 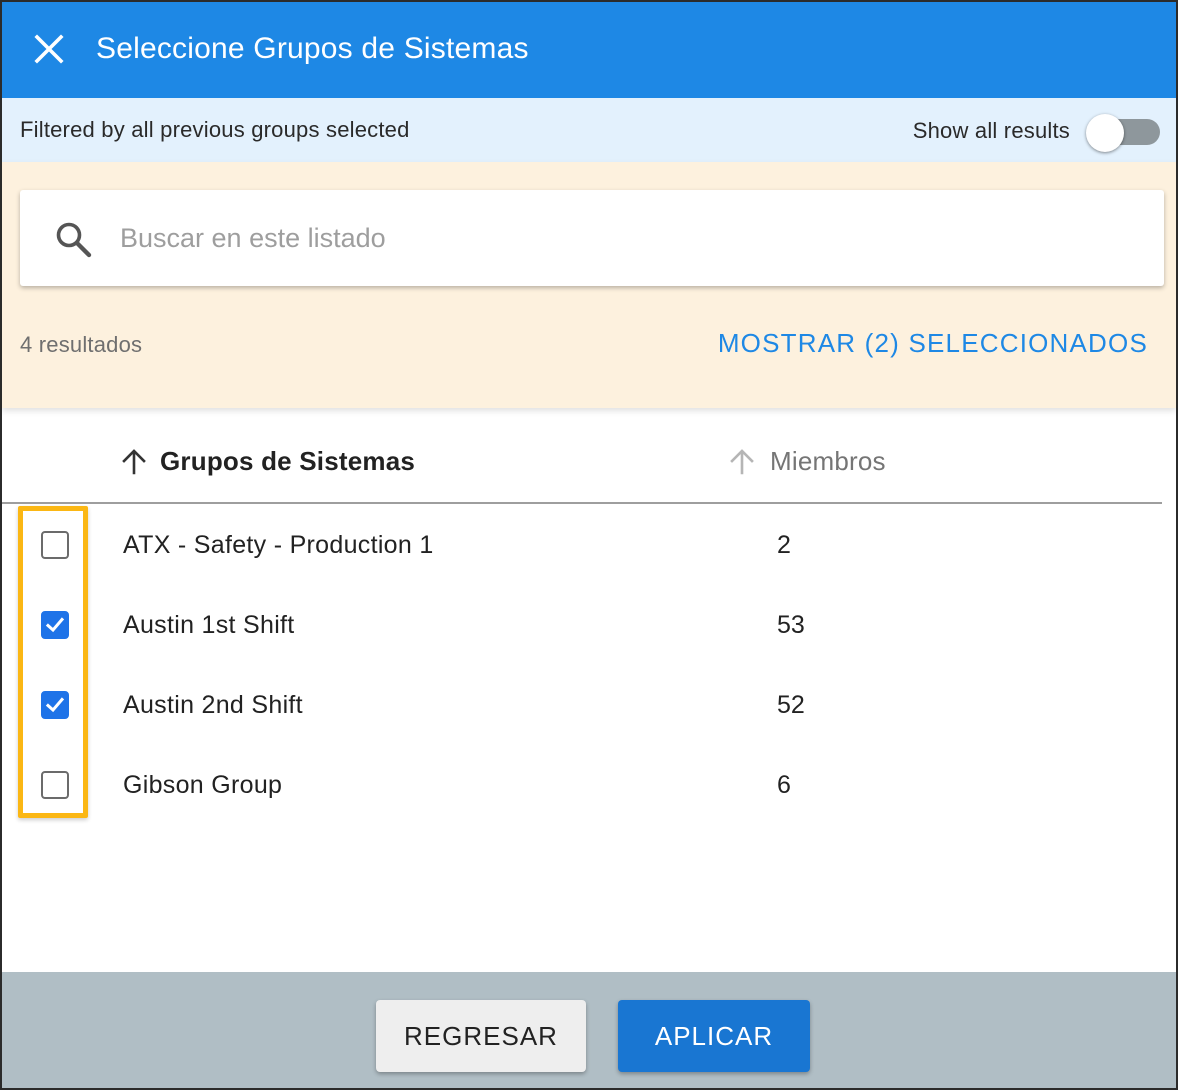 What do you see at coordinates (784, 785) in the screenshot?
I see `row-members-count: 6` at bounding box center [784, 785].